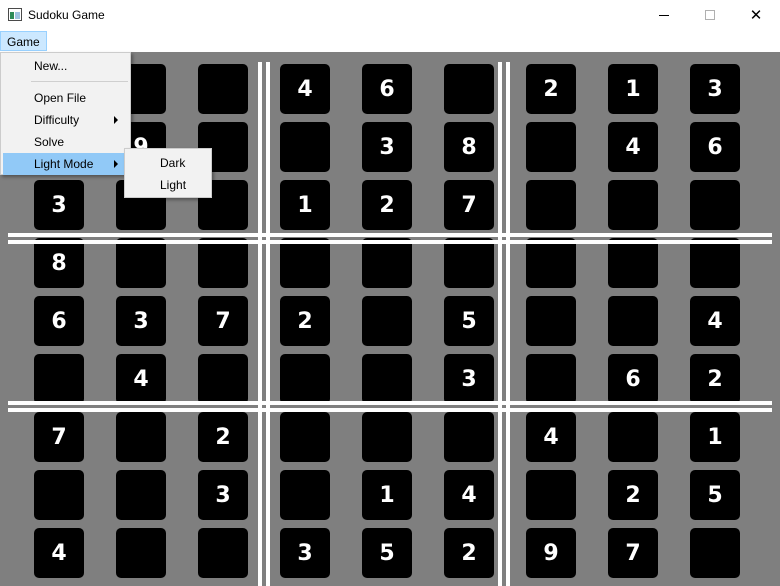  Describe the element at coordinates (65, 142) in the screenshot. I see `menu-item-solve: Solve` at that location.